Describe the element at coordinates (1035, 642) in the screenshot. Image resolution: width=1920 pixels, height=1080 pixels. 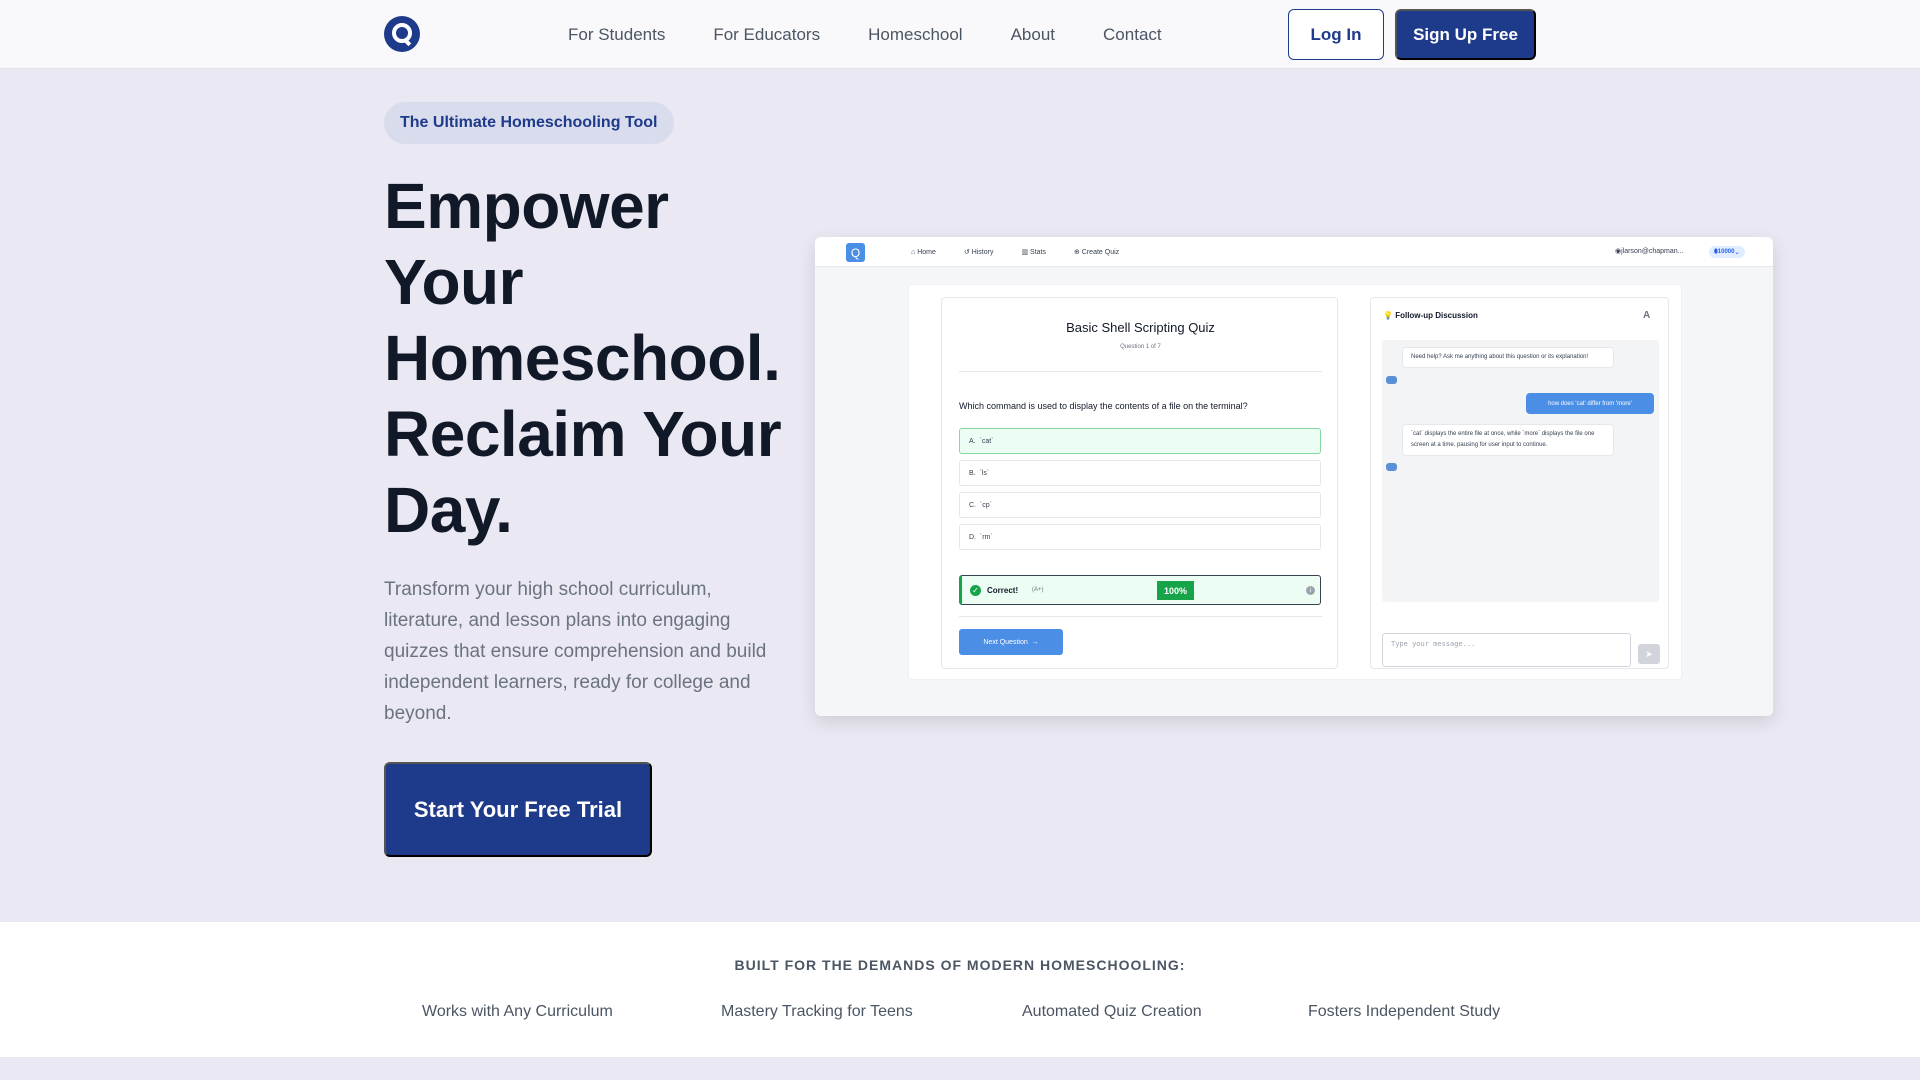
I see `arrow-right-icon: →` at that location.